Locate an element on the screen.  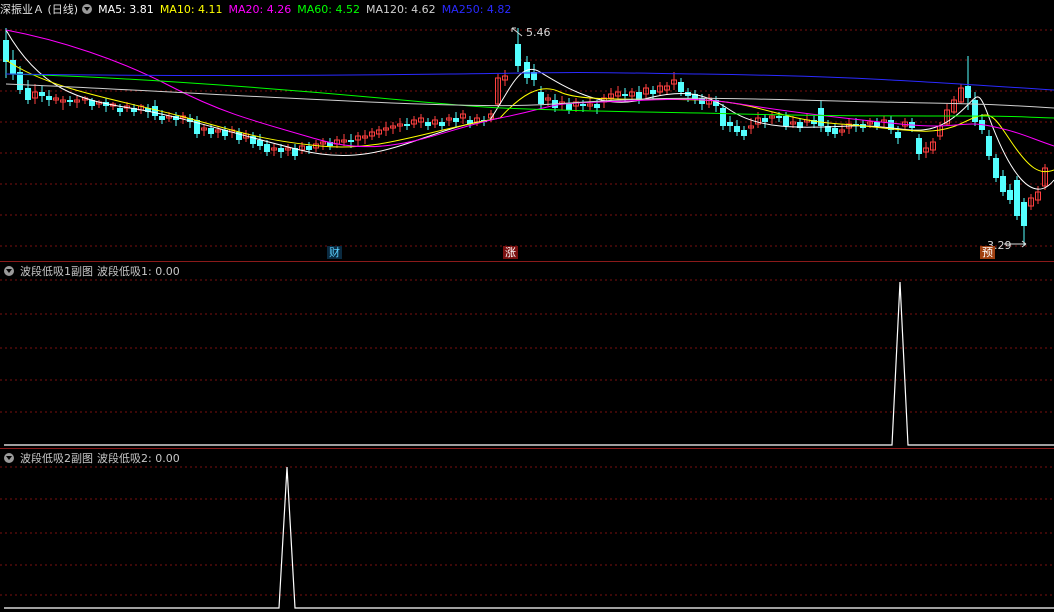
finance-event-tag: 财 is located at coordinates (334, 252).